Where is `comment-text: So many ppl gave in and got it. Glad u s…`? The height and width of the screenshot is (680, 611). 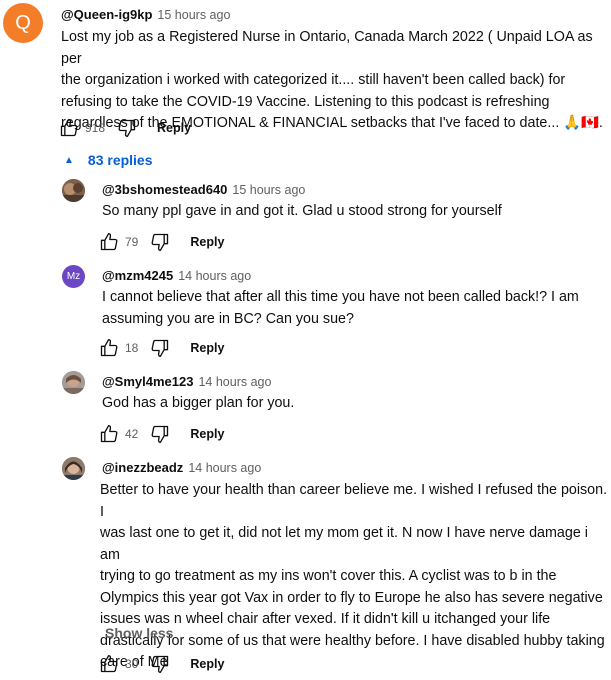 comment-text: So many ppl gave in and got it. Glad u s… is located at coordinates (302, 212).